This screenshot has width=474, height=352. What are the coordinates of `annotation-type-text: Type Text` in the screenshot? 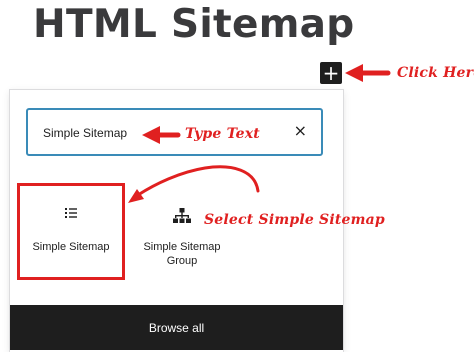 It's located at (222, 134).